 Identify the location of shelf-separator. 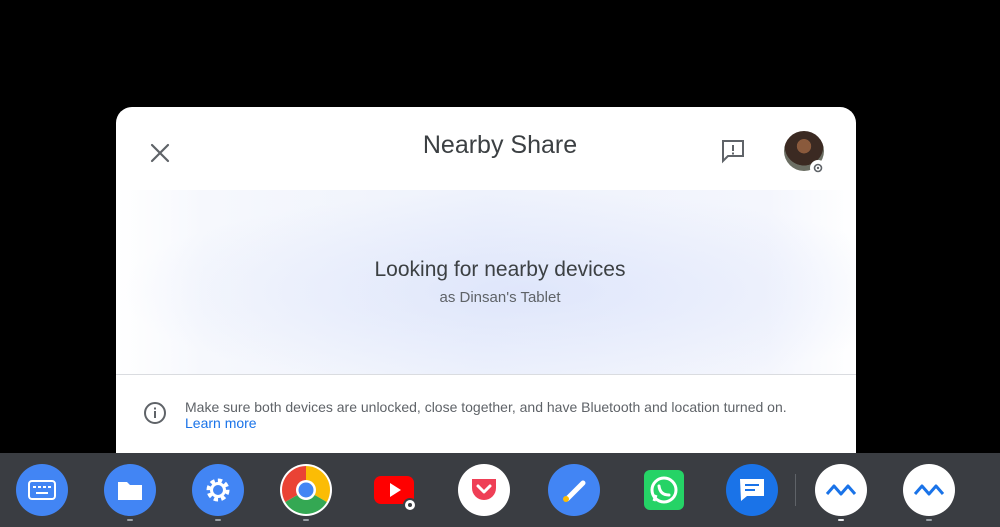
(795, 490).